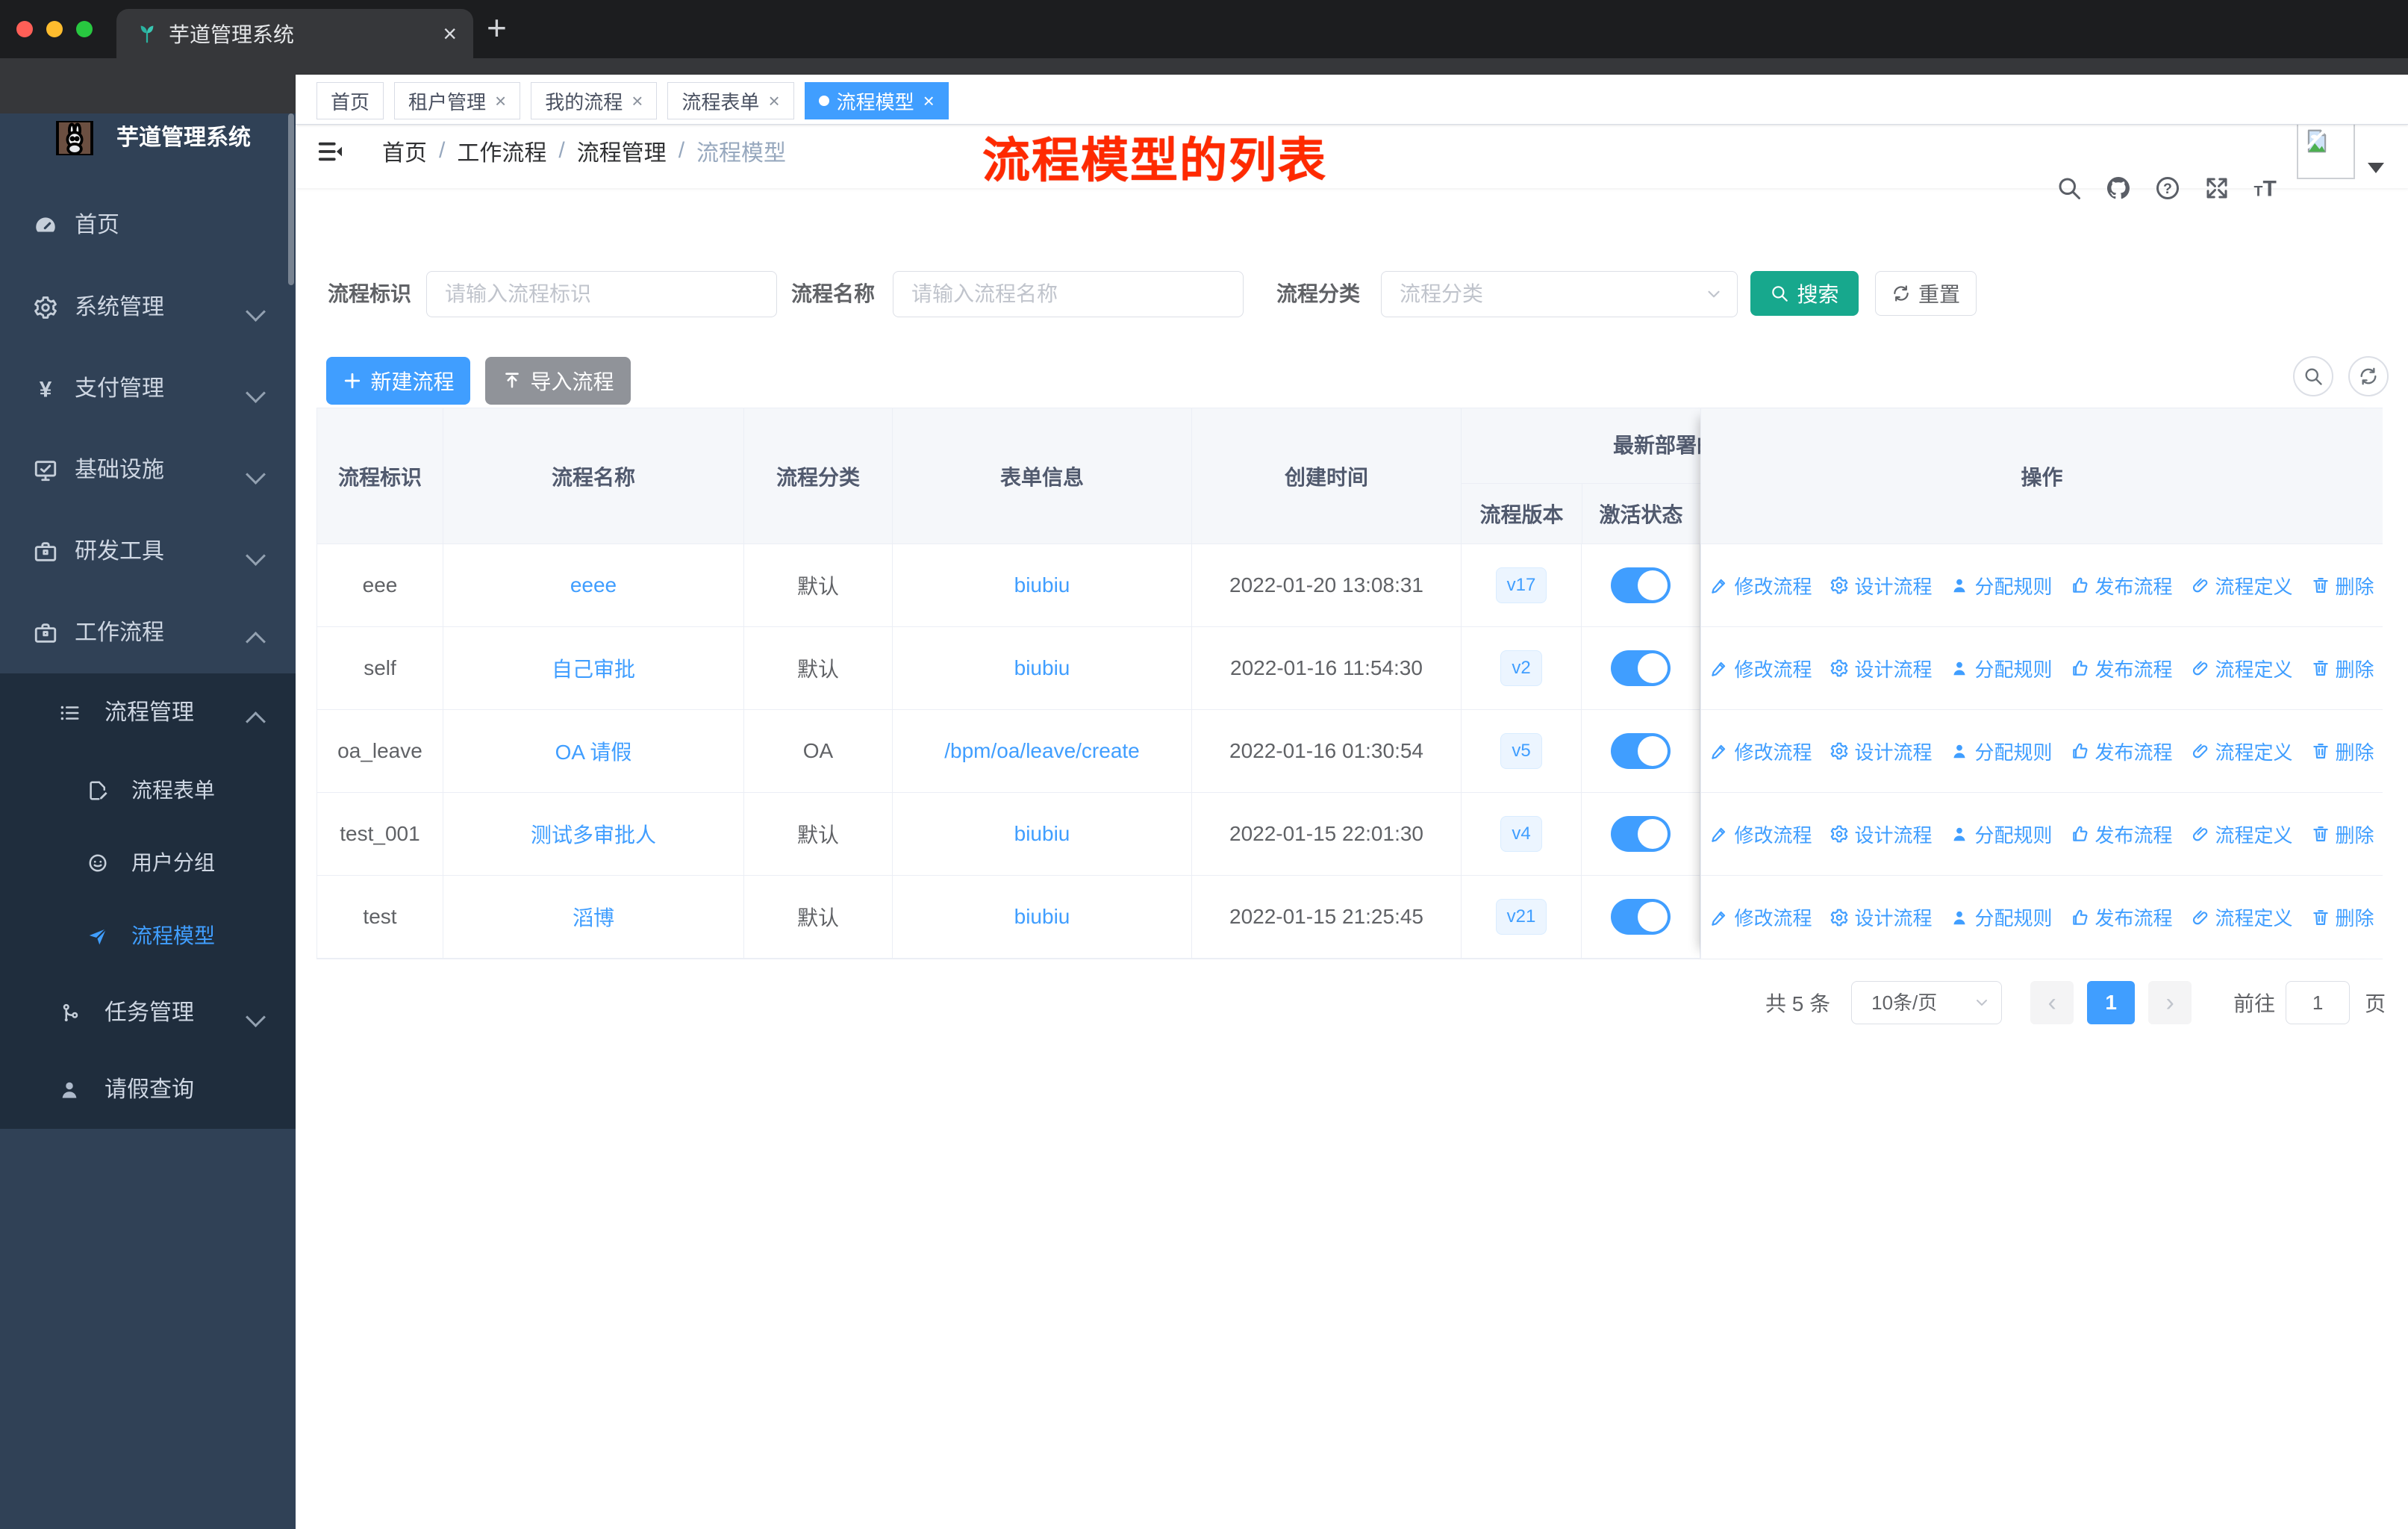  I want to click on sidebar-item-system: 系统管理, so click(148, 307).